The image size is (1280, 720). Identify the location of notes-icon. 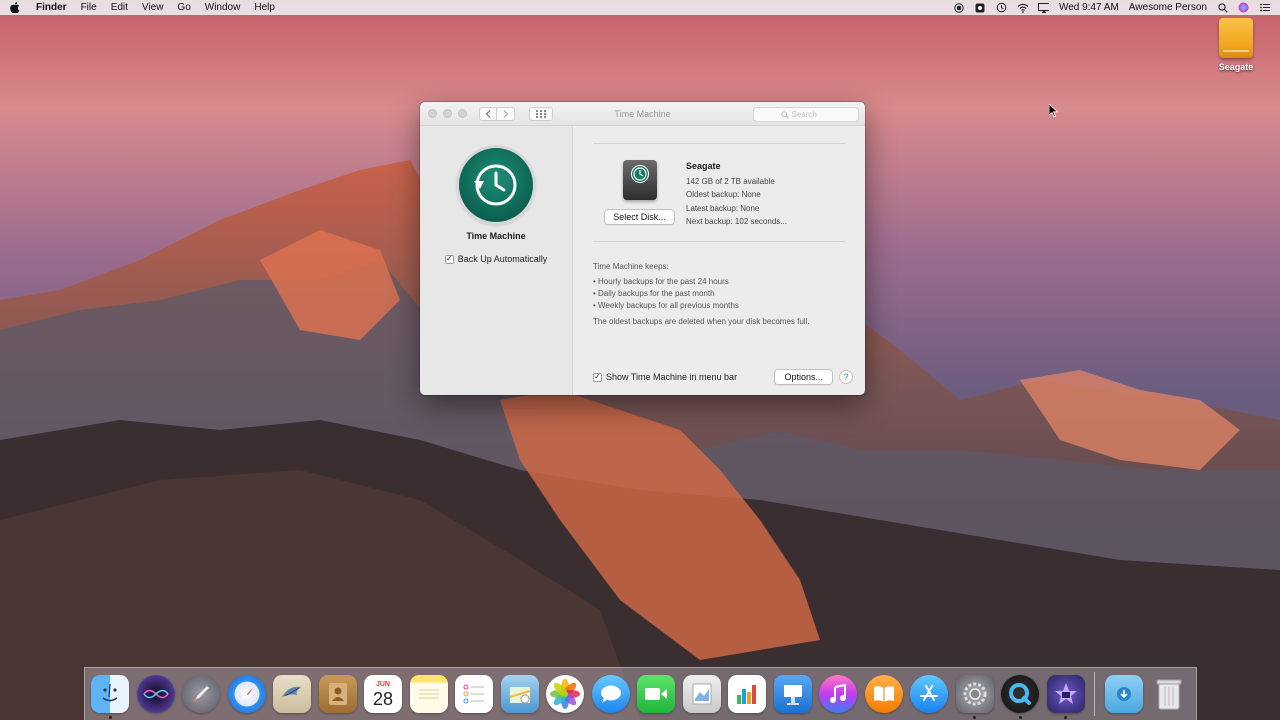
(428, 694).